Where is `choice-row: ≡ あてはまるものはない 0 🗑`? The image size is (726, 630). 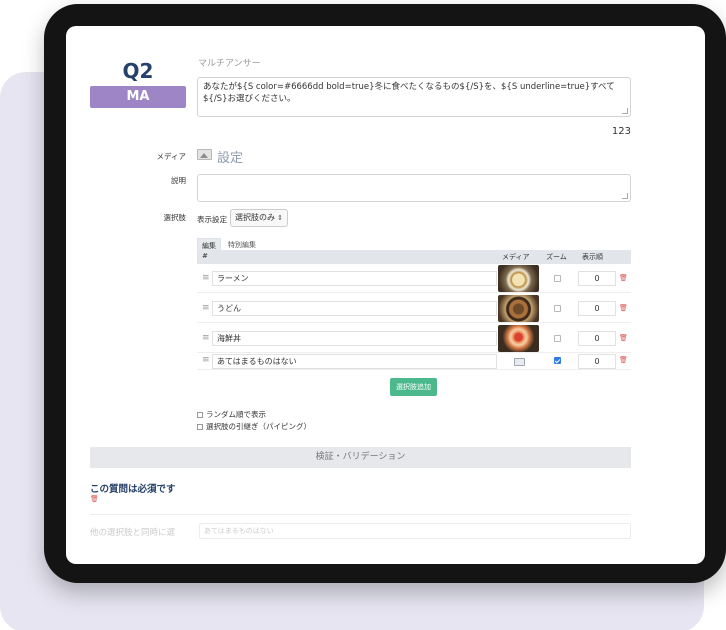
choice-row: ≡ あてはまるものはない 0 🗑 is located at coordinates (414, 361).